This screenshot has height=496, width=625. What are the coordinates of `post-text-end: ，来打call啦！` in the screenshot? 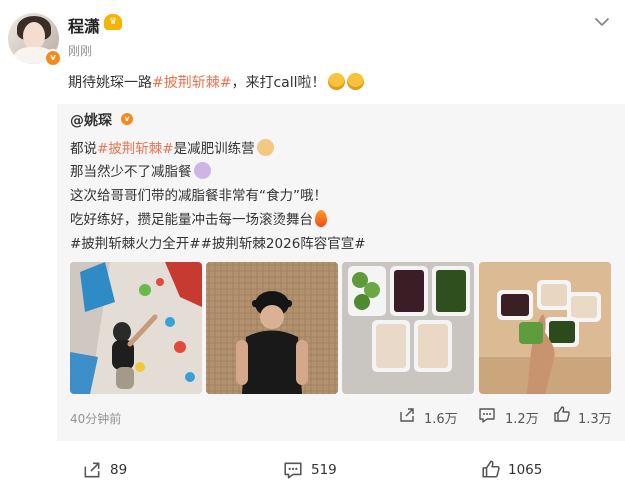 It's located at (278, 83).